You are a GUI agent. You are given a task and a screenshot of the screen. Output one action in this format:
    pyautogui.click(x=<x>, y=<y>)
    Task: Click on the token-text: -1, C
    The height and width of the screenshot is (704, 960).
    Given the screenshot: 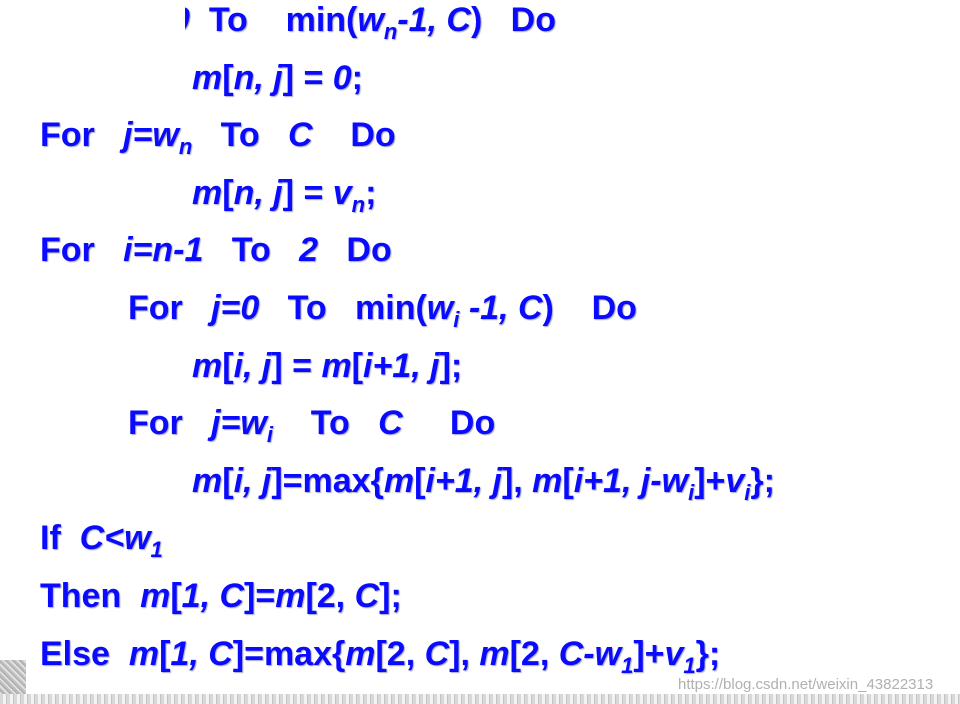 What is the action you would take?
    pyautogui.click(x=501, y=308)
    